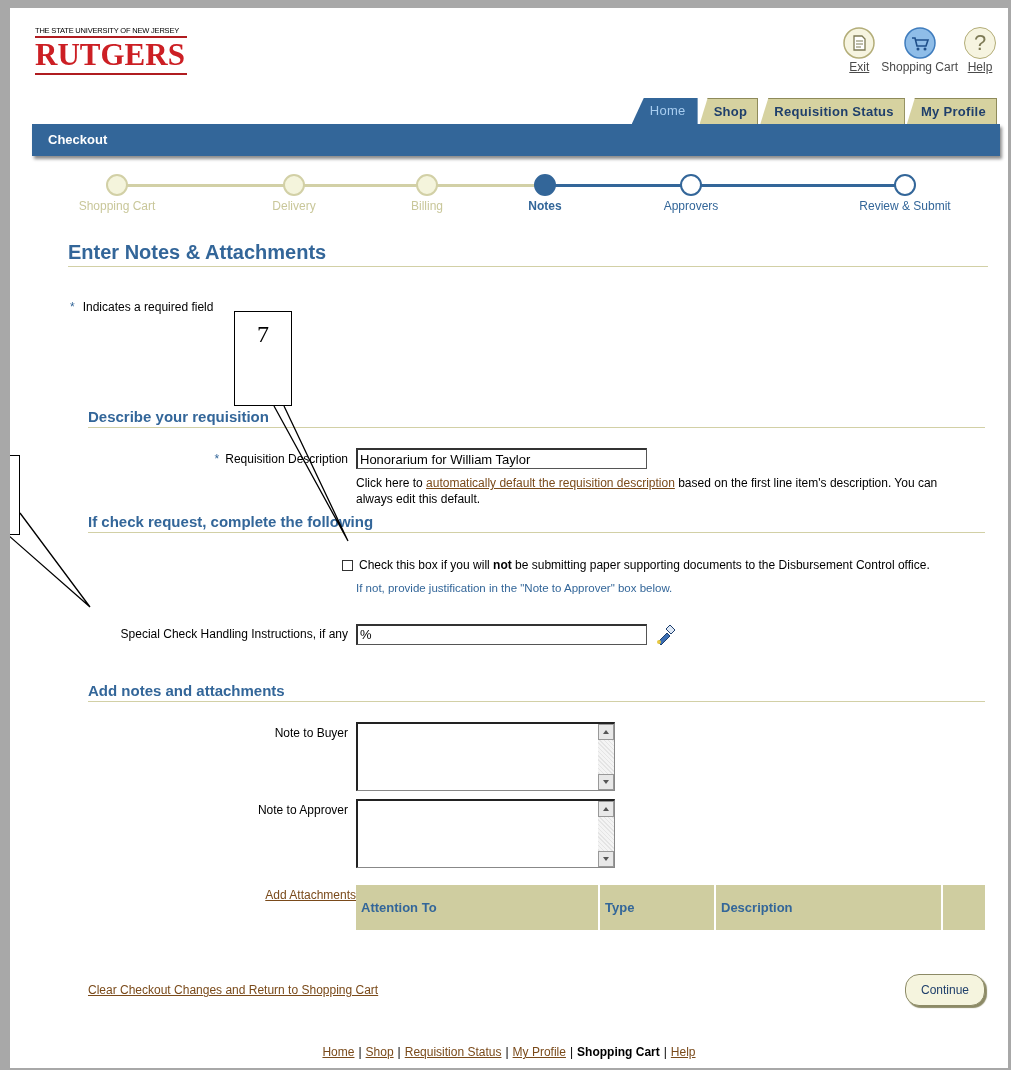 This screenshot has width=1011, height=1070. Describe the element at coordinates (980, 67) in the screenshot. I see `header-link: Help` at that location.